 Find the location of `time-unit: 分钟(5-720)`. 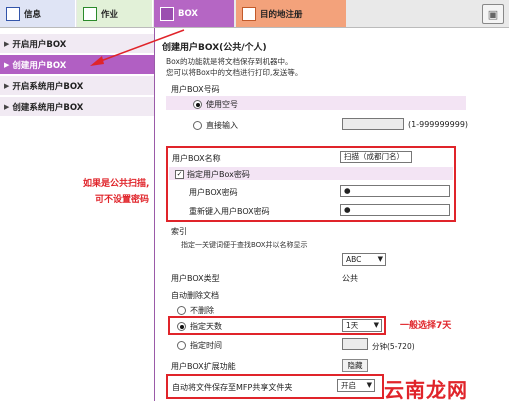

time-unit: 分钟(5-720) is located at coordinates (393, 346).